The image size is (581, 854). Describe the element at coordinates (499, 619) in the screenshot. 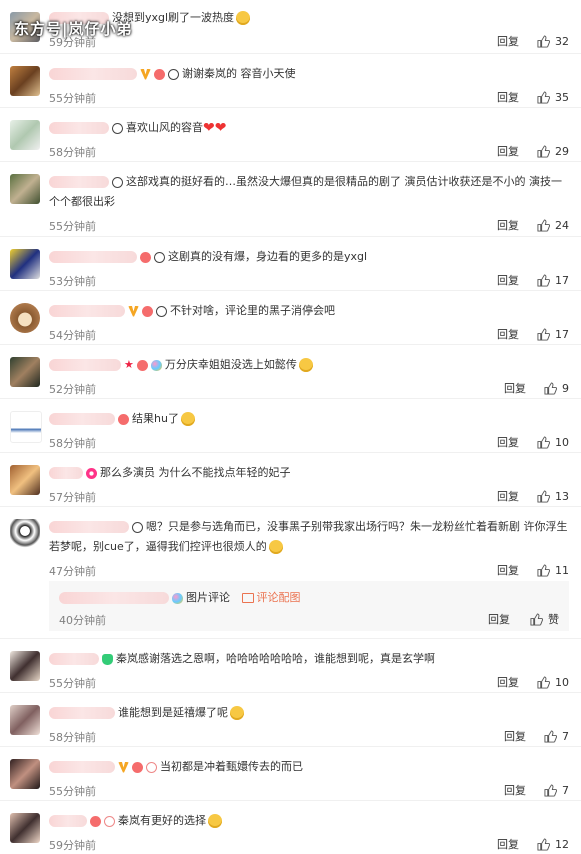

I see `sub-reply-button: 回复` at that location.